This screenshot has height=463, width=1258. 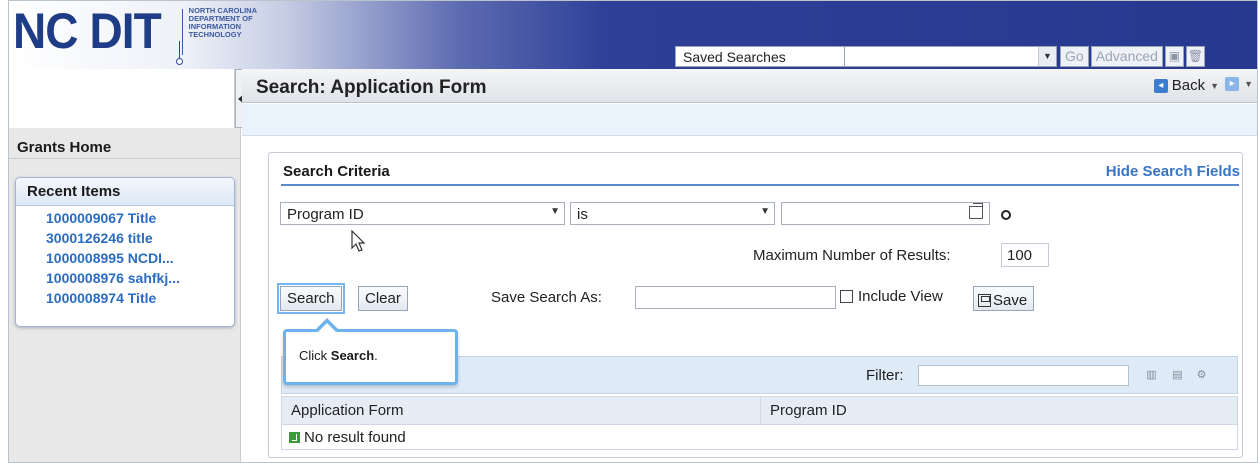 I want to click on save-search-as-label: Save Search As:, so click(x=546, y=297).